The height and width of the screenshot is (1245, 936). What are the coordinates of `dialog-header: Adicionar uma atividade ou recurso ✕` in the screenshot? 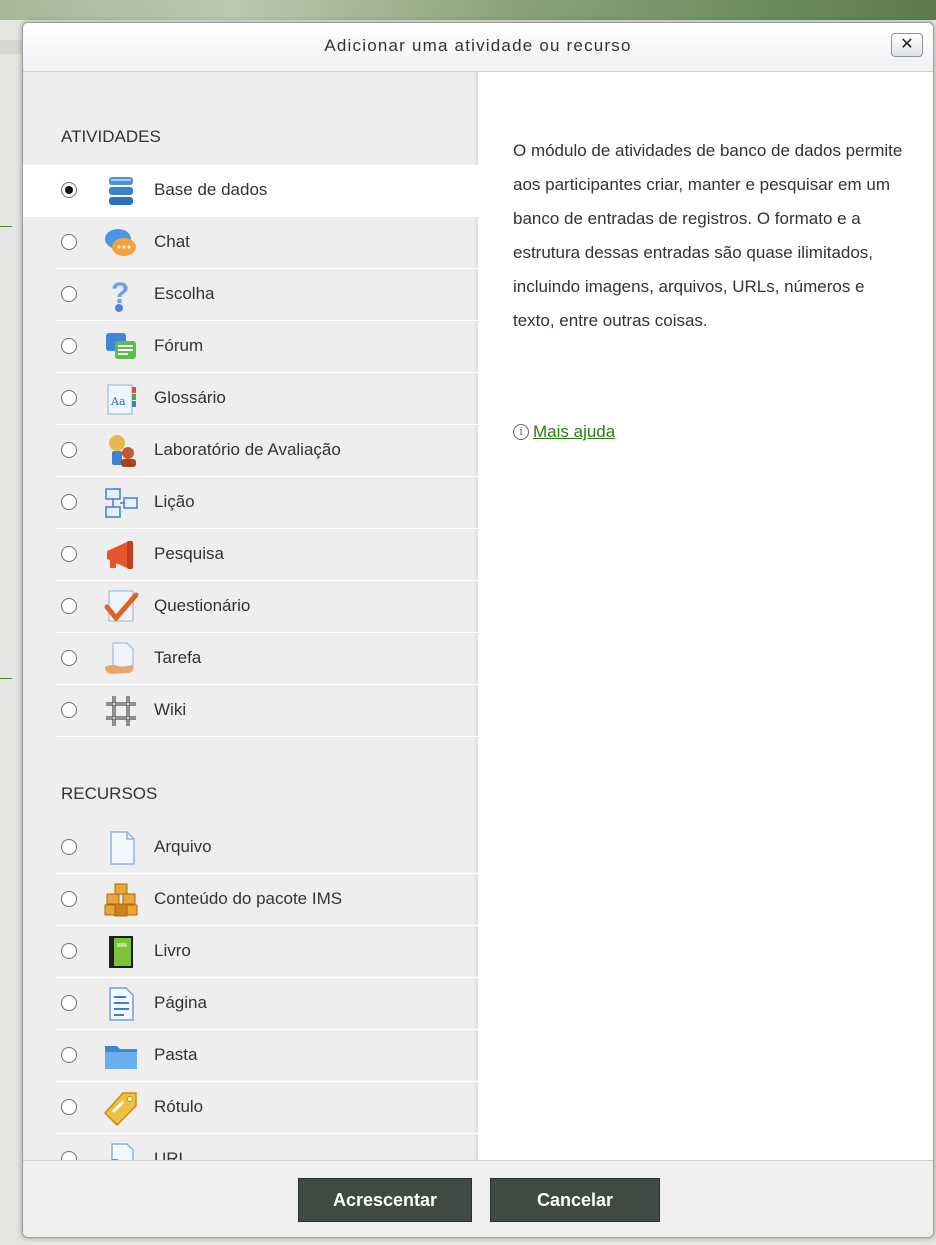 It's located at (478, 47).